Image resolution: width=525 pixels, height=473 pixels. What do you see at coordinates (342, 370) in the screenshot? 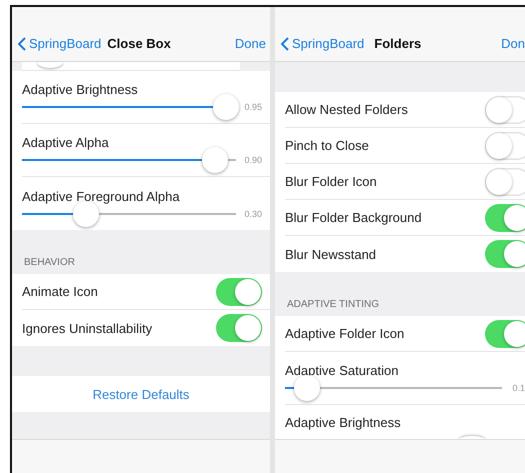
I see `setting-label: Adaptive Saturation` at bounding box center [342, 370].